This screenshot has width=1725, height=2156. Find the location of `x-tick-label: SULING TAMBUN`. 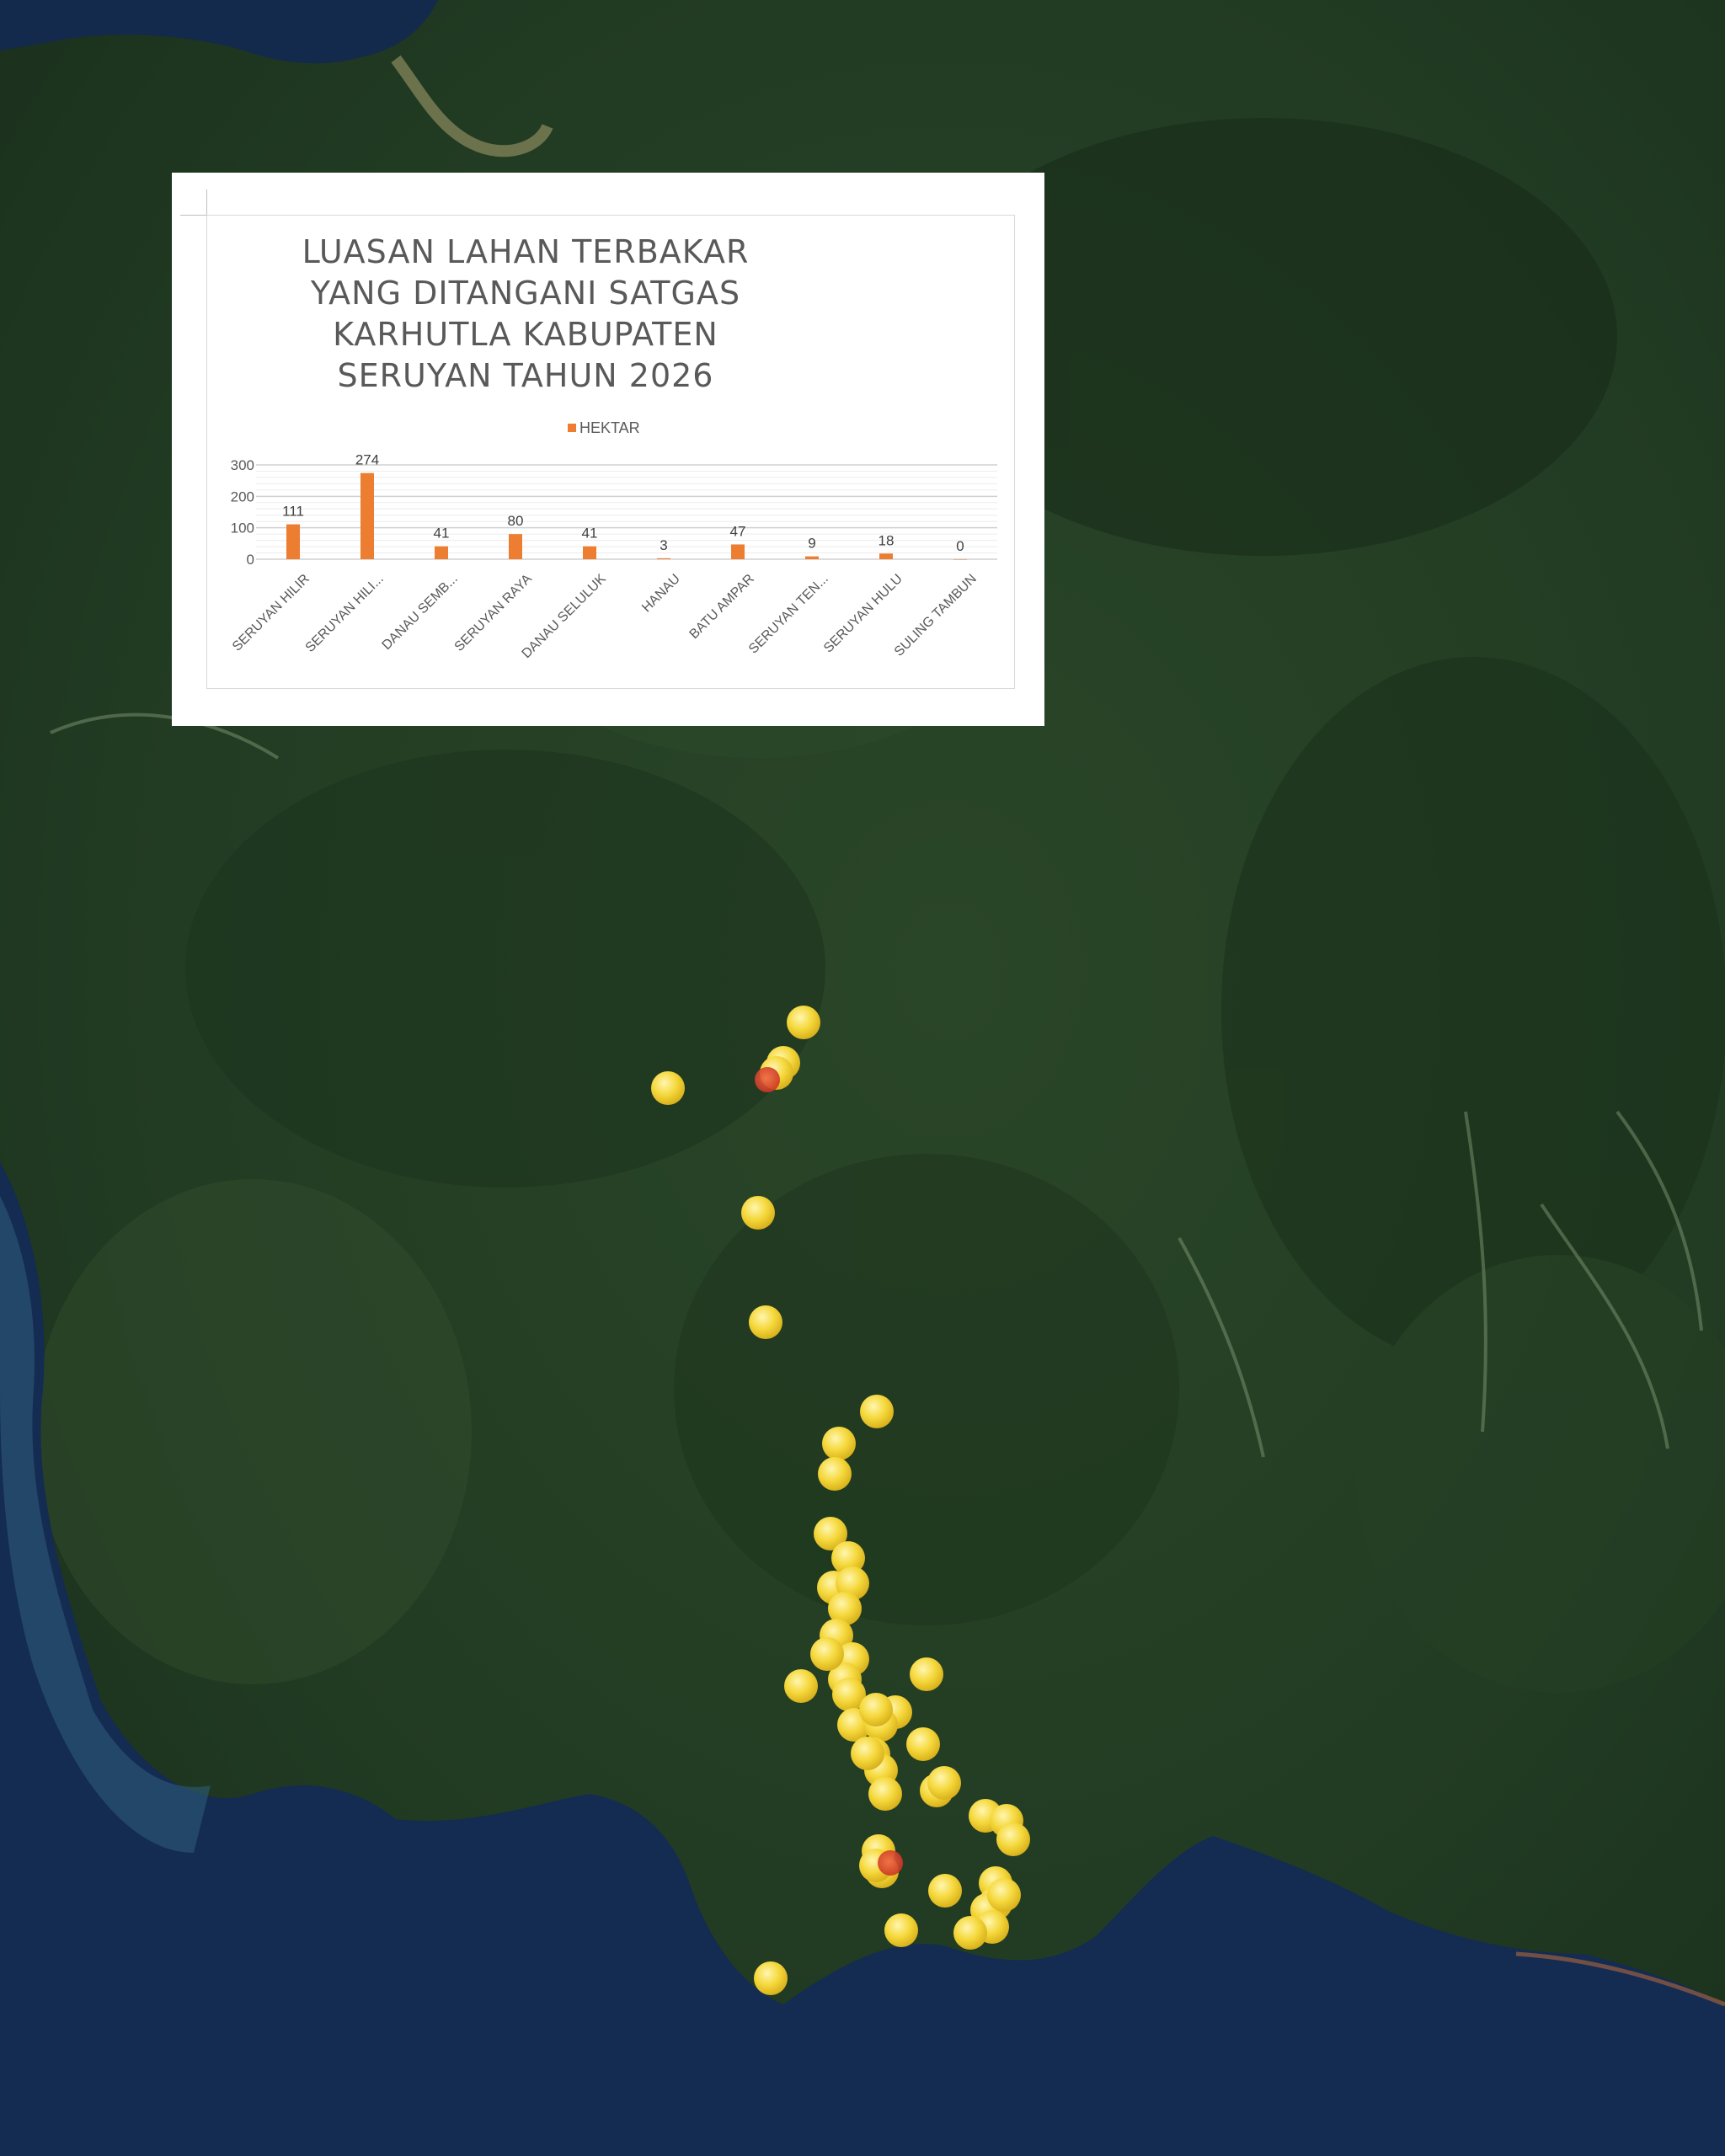

x-tick-label: SULING TAMBUN is located at coordinates (936, 615).